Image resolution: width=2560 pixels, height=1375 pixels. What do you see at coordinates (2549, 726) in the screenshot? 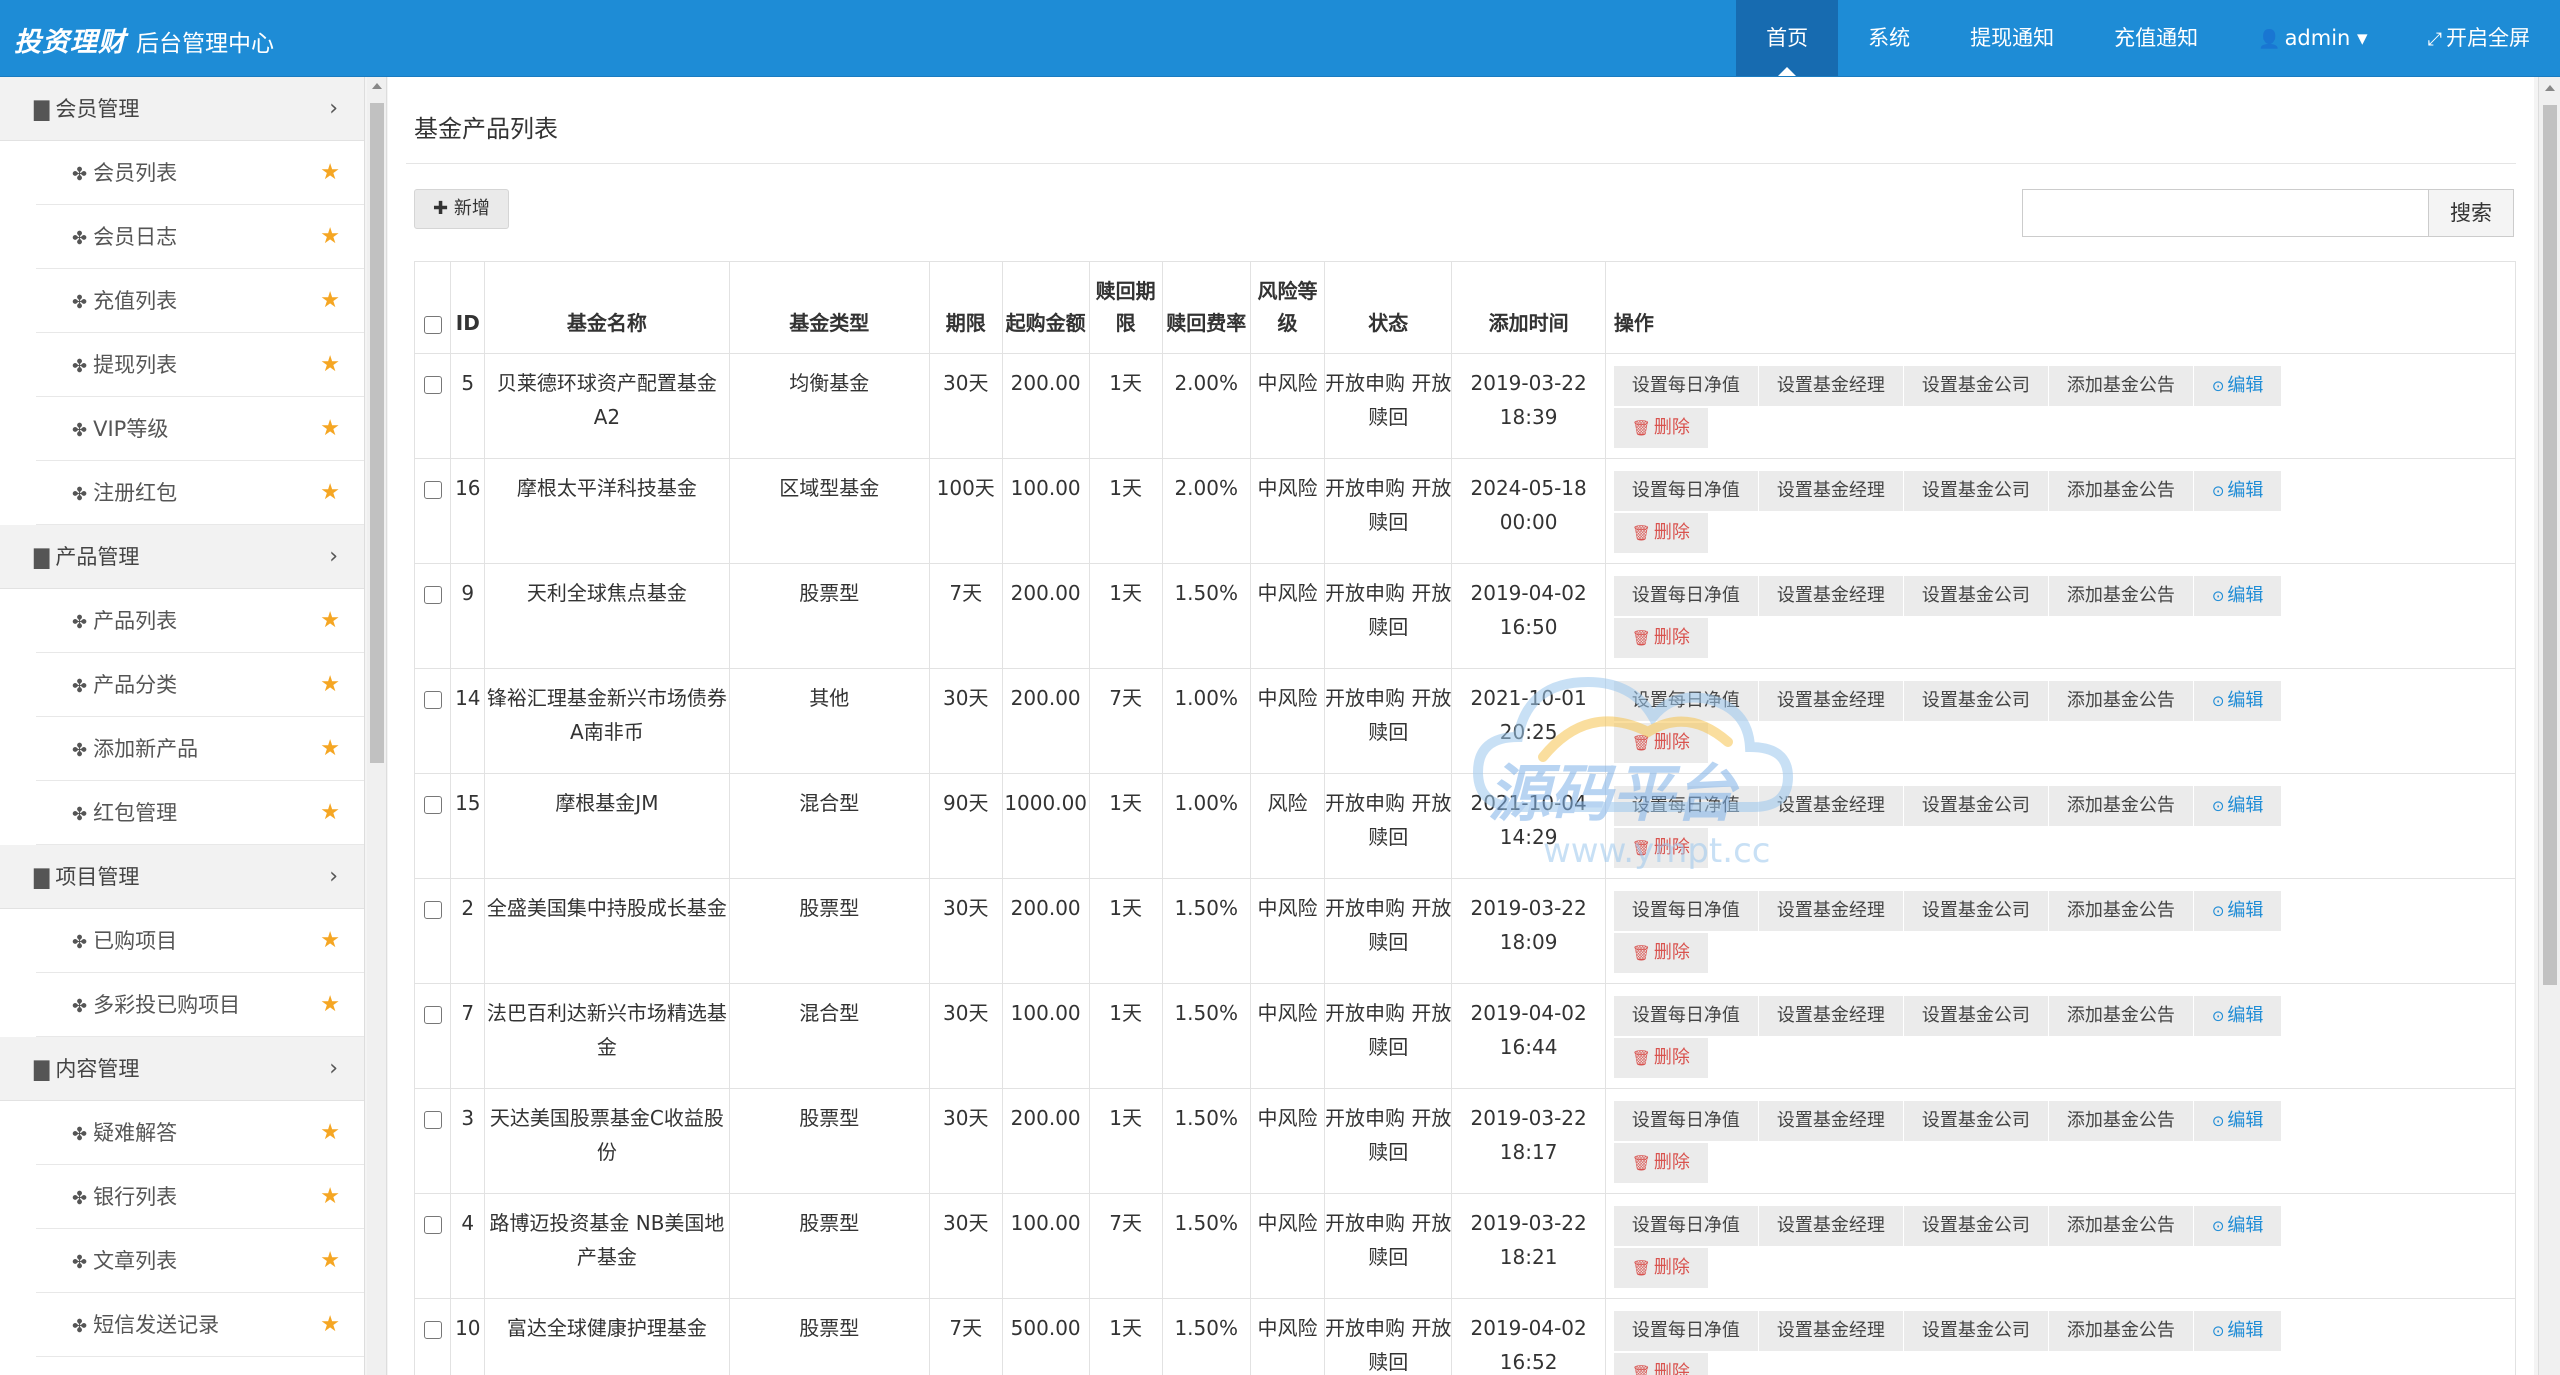
I see `page-scrollbar` at bounding box center [2549, 726].